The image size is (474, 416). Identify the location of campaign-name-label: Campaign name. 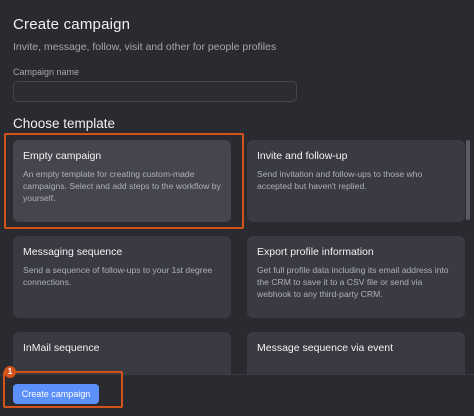
(46, 72).